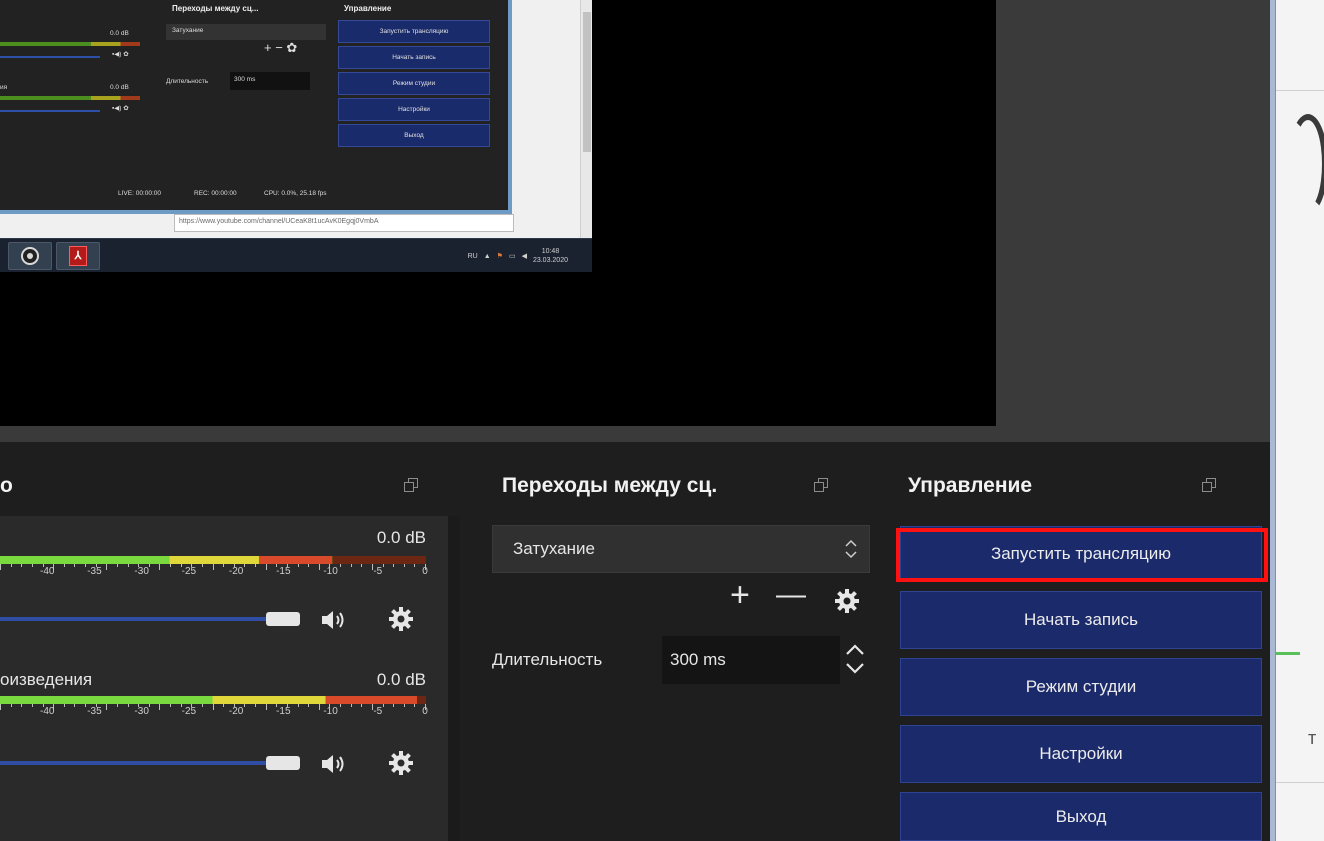 The image size is (1324, 841). I want to click on channel-2-tick-labels: -40 -35 -30 -25 -20 -15 -10 -5 0, so click(220, 713).